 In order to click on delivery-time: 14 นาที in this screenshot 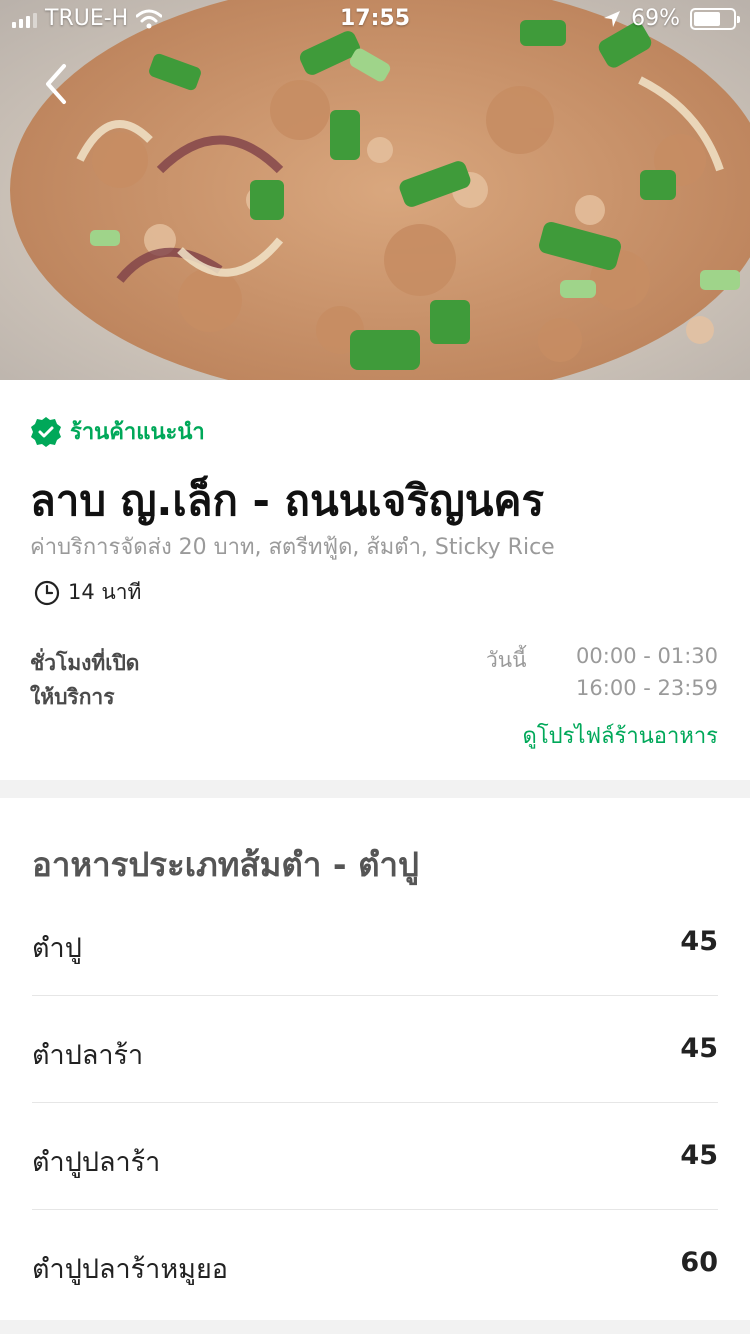, I will do `click(87, 592)`.